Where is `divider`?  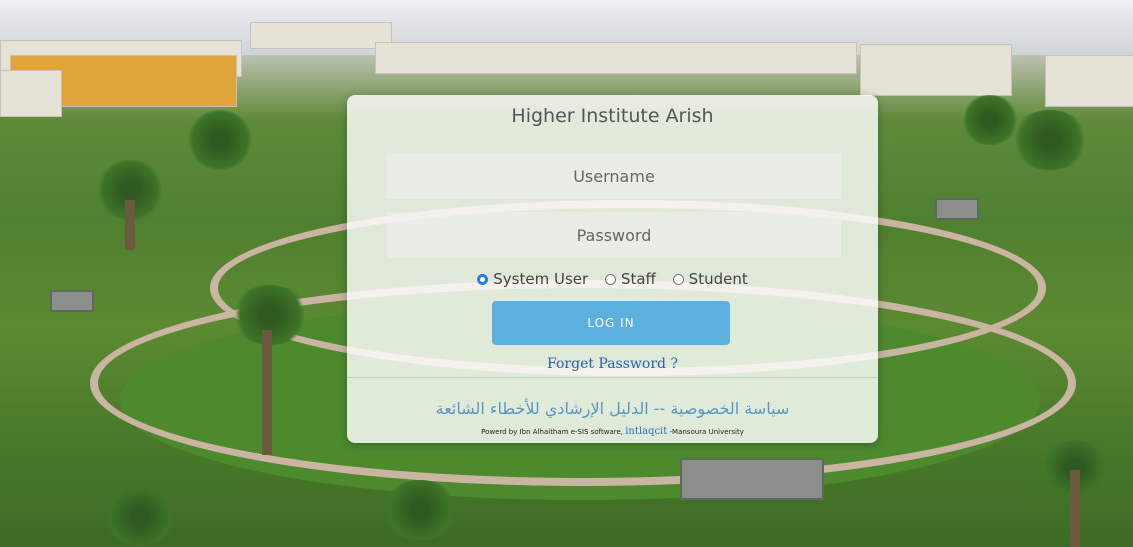
divider is located at coordinates (612, 377).